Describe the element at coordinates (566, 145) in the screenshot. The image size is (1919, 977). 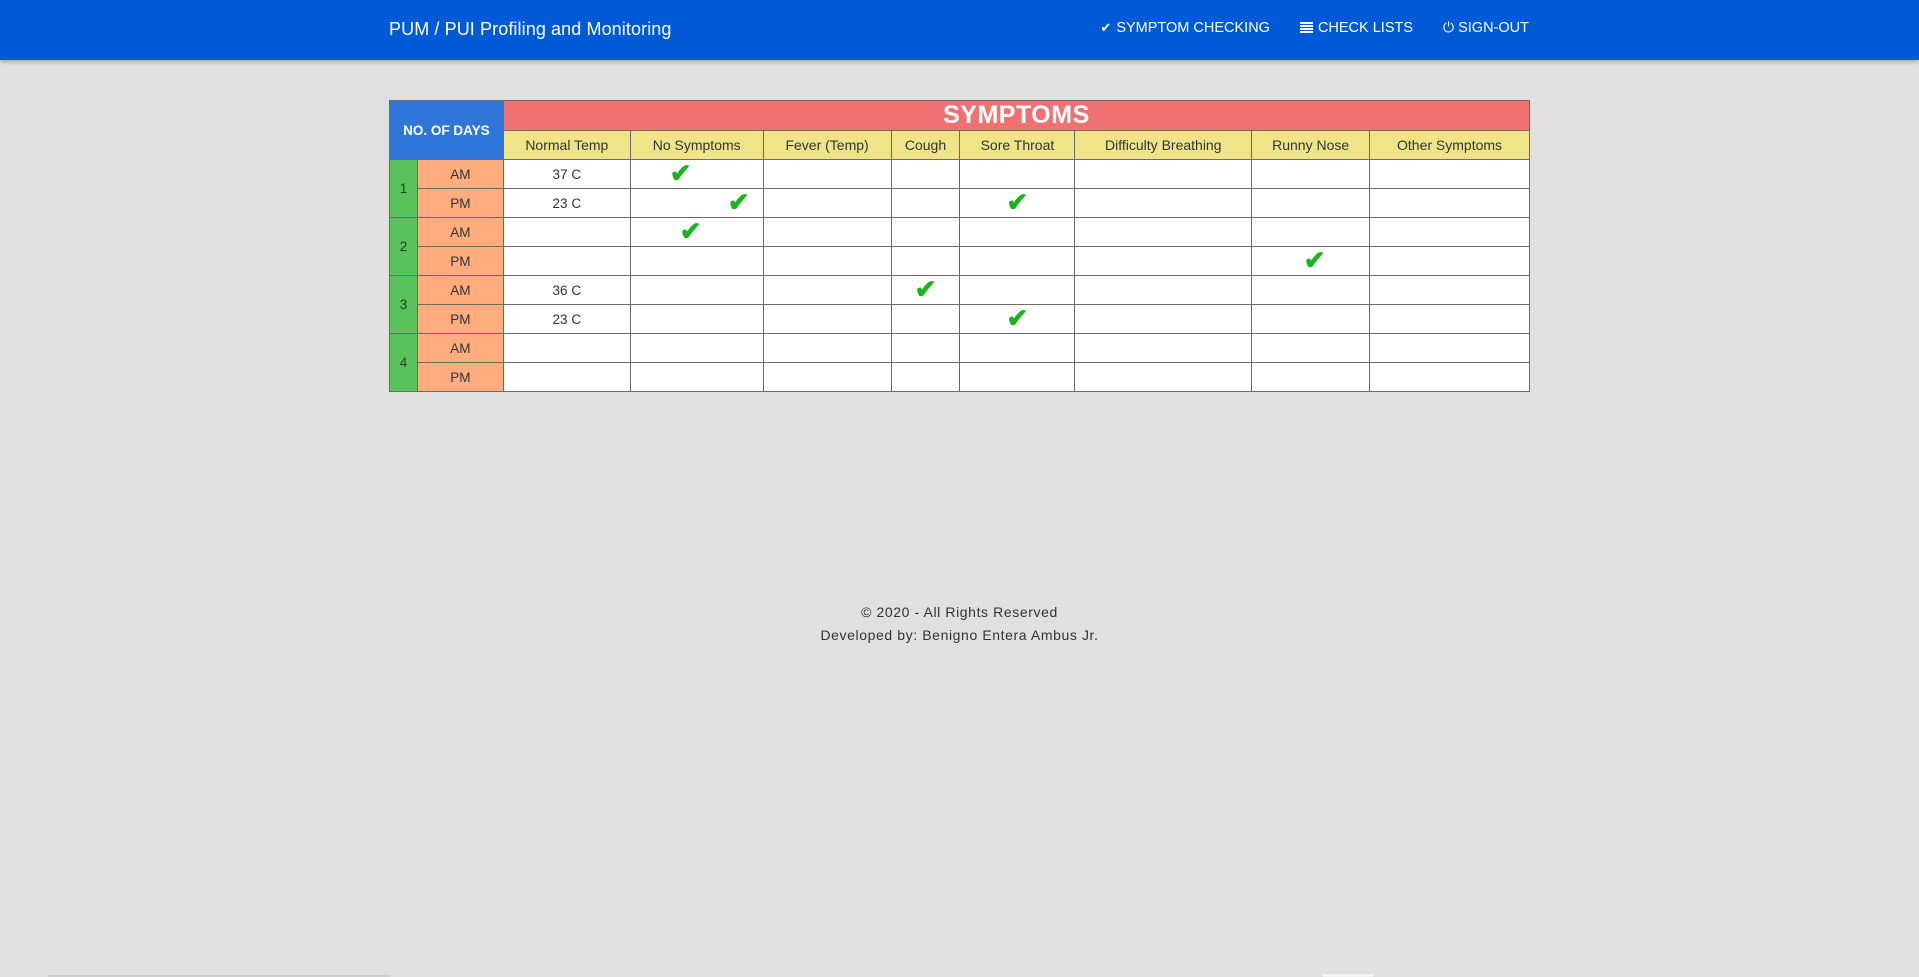
I see `column-header: Normal Temp` at that location.